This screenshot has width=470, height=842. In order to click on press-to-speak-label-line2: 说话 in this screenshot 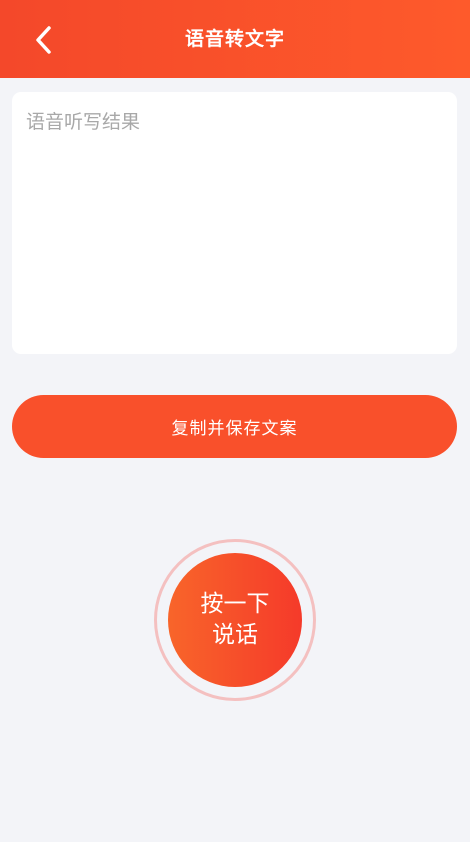, I will do `click(235, 635)`.